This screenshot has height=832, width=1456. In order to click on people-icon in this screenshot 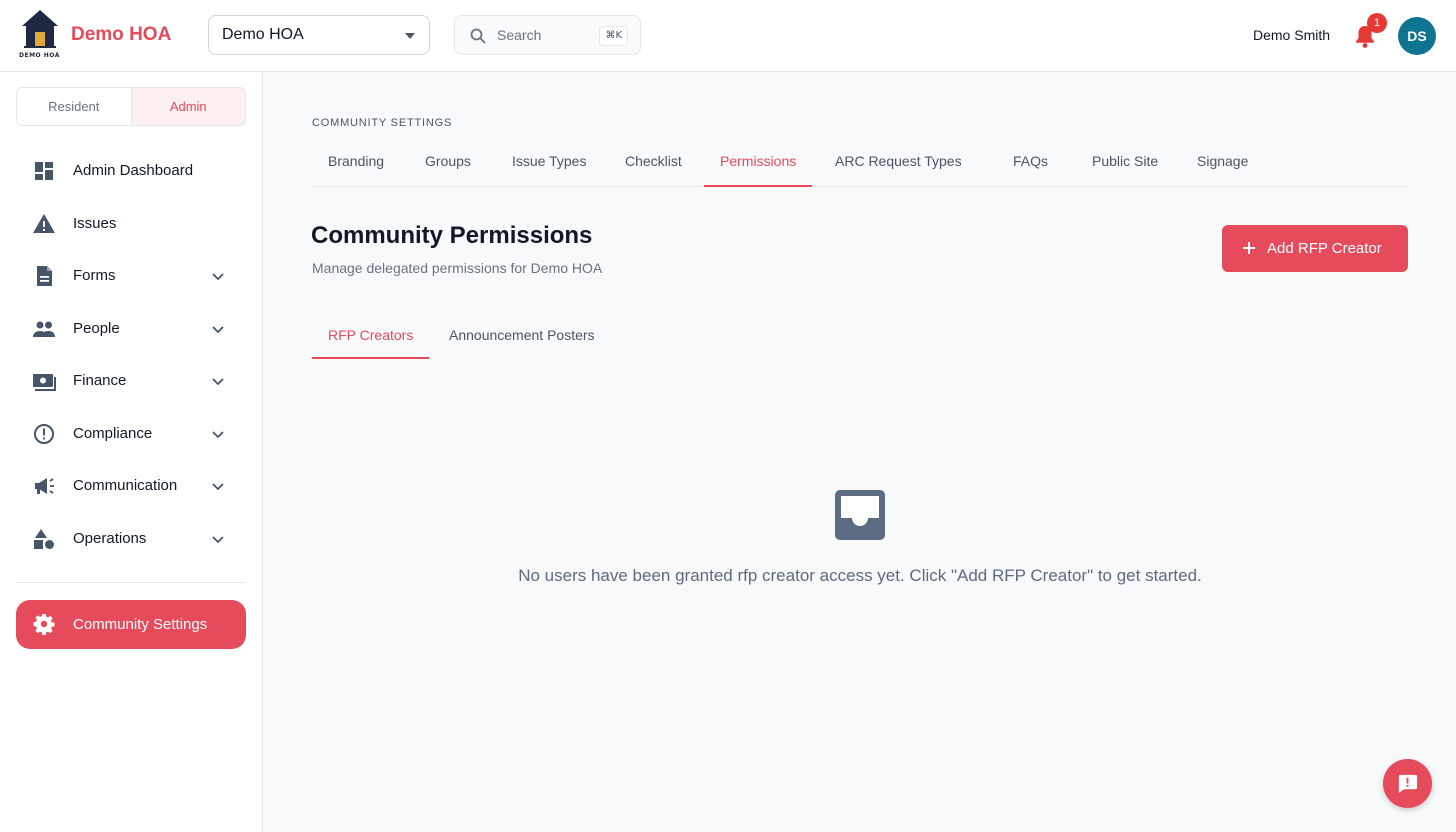, I will do `click(44, 329)`.